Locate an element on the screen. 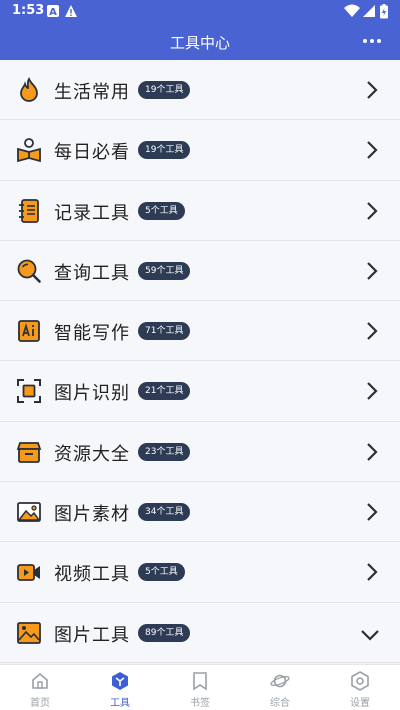  category-row-ai-writing: 智能写作 71个工具 is located at coordinates (200, 331).